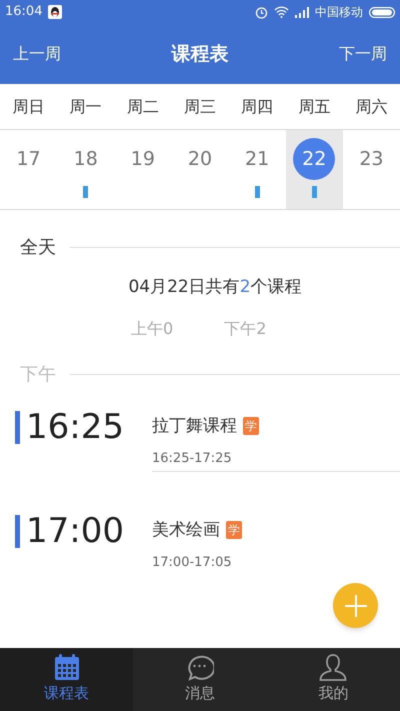  I want to click on signal-icon, so click(302, 12).